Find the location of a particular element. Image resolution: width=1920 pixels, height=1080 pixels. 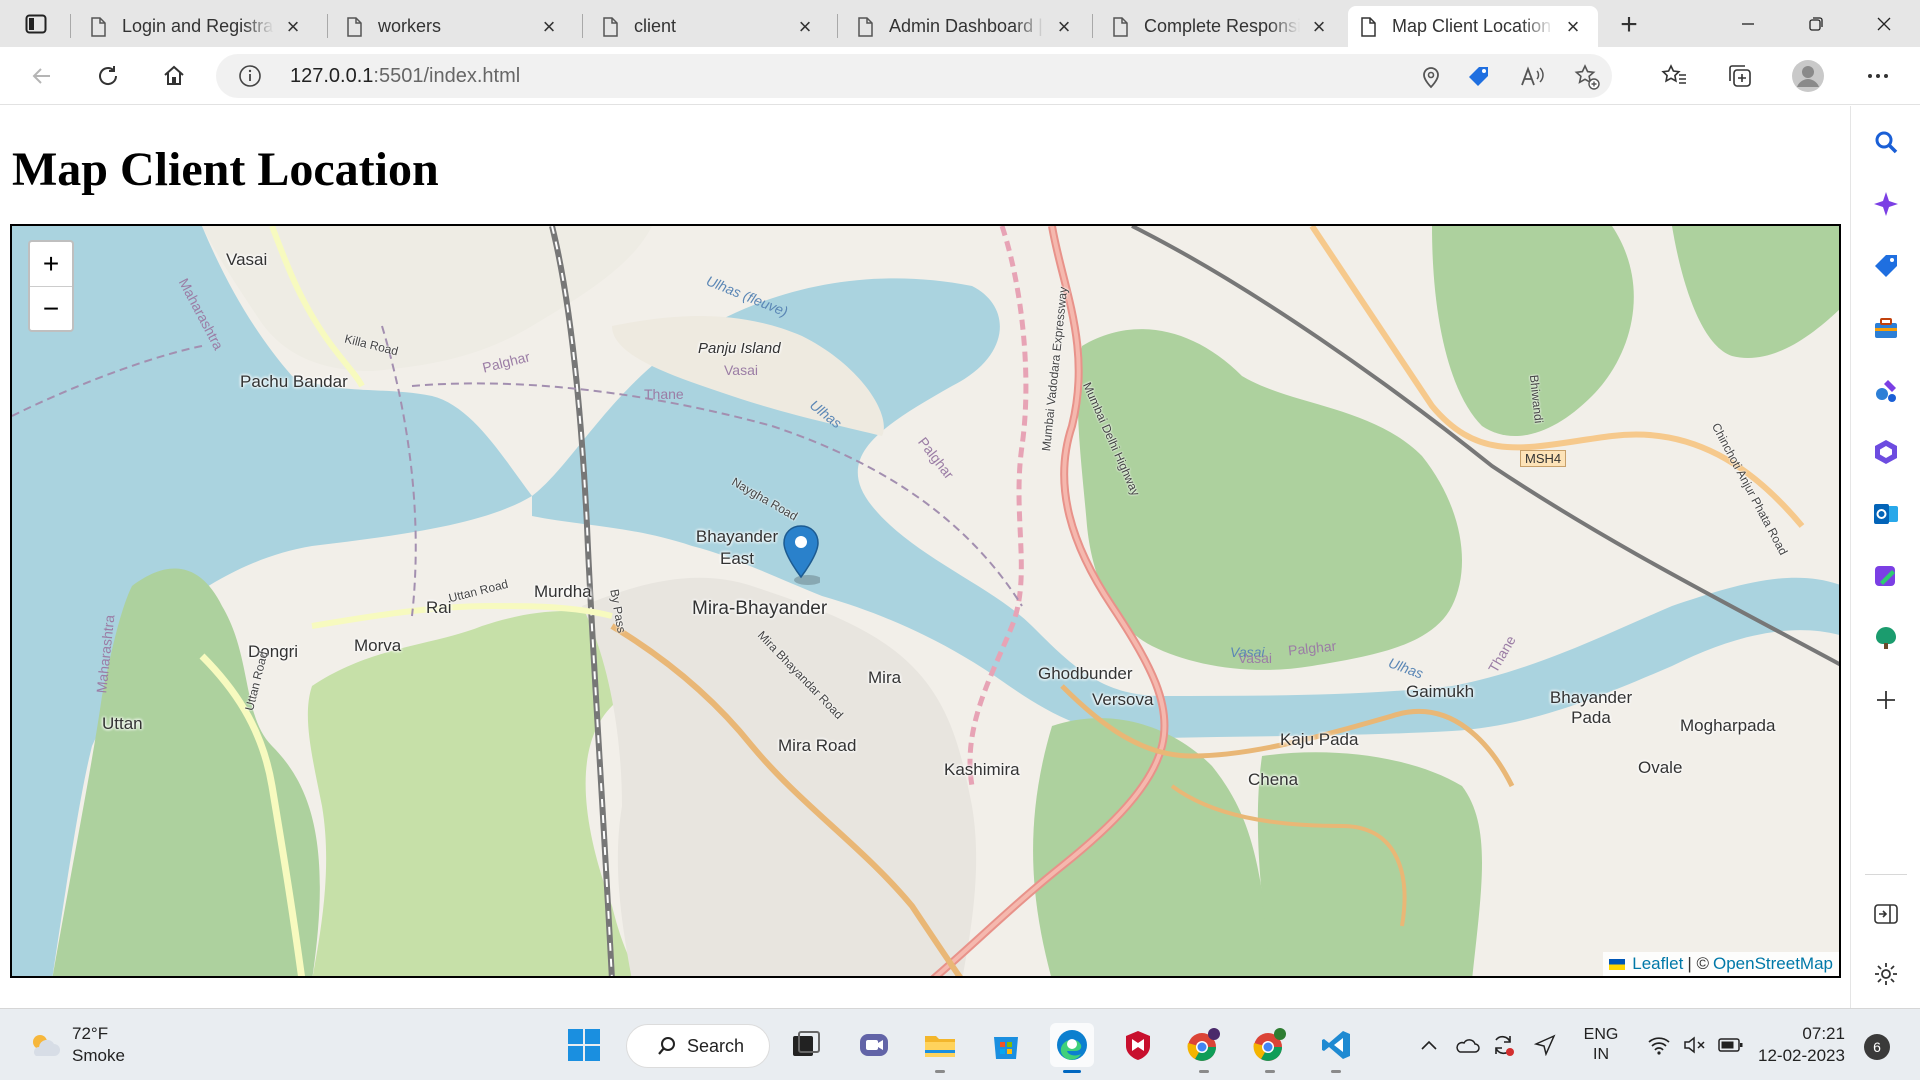

tab-title: workers is located at coordinates (410, 26).